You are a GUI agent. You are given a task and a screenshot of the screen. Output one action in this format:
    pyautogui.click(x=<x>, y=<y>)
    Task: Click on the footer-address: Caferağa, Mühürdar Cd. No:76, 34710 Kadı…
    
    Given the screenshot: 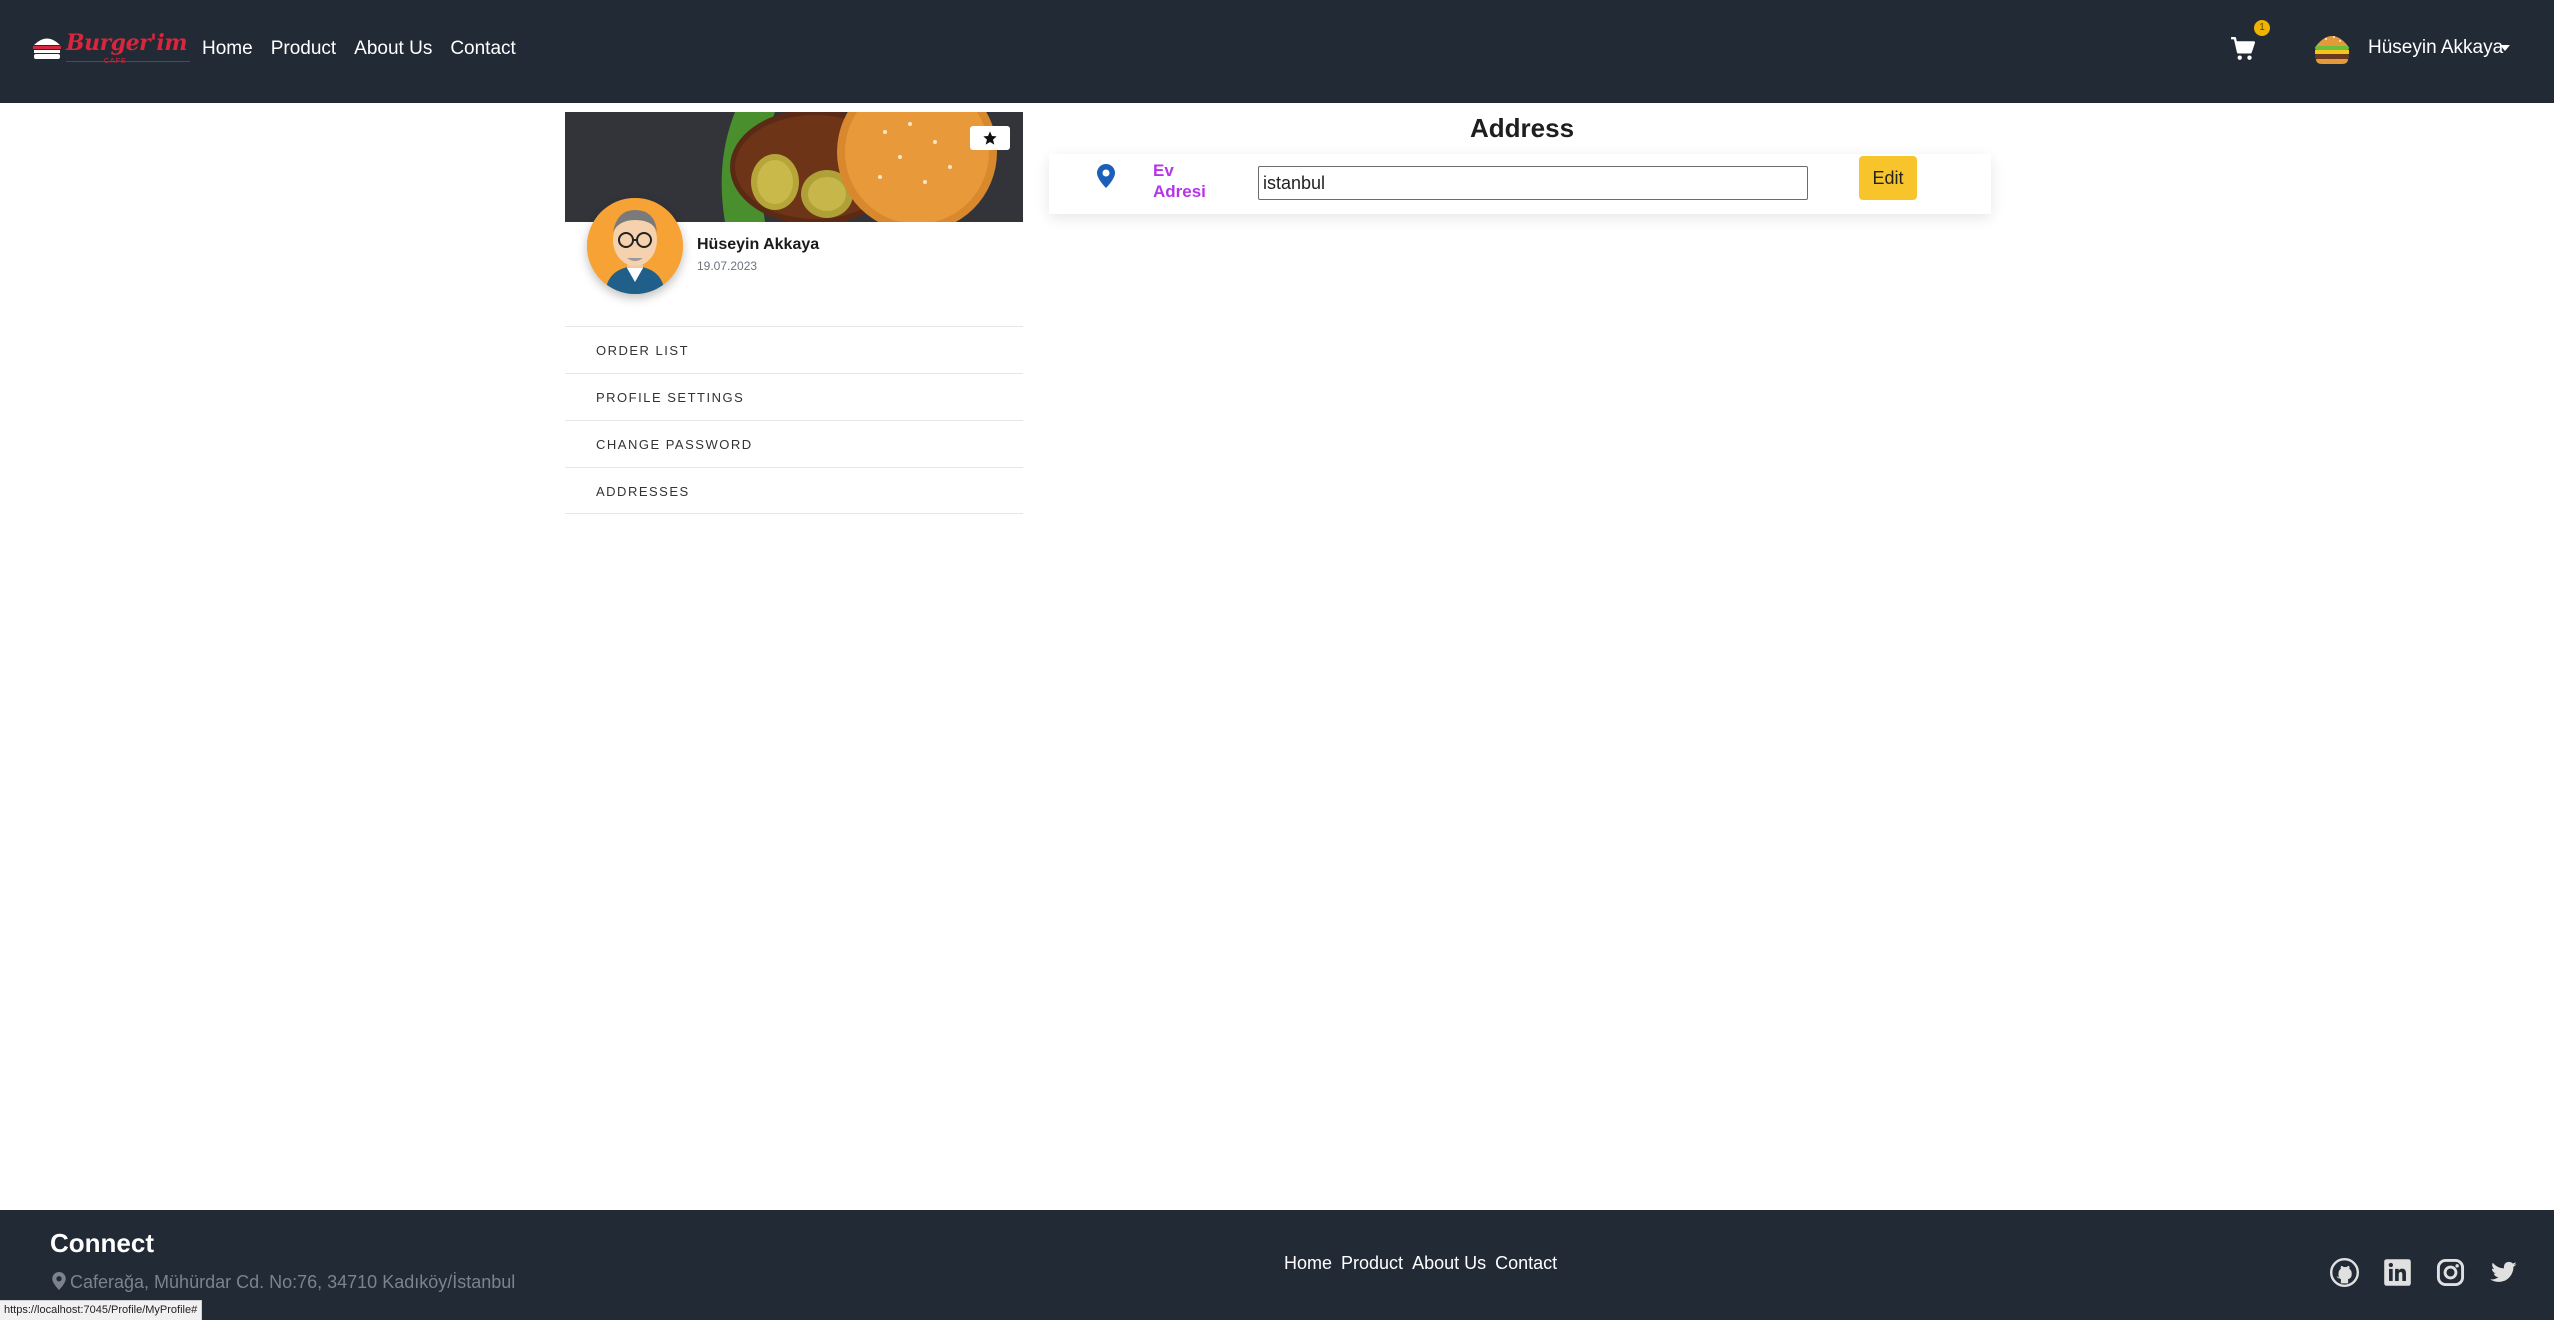 What is the action you would take?
    pyautogui.click(x=283, y=1282)
    